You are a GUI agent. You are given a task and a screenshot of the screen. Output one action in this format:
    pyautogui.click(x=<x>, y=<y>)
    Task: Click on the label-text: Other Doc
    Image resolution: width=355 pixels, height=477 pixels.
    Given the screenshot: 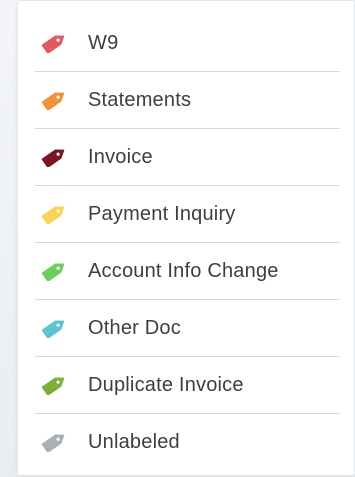 What is the action you would take?
    pyautogui.click(x=134, y=327)
    